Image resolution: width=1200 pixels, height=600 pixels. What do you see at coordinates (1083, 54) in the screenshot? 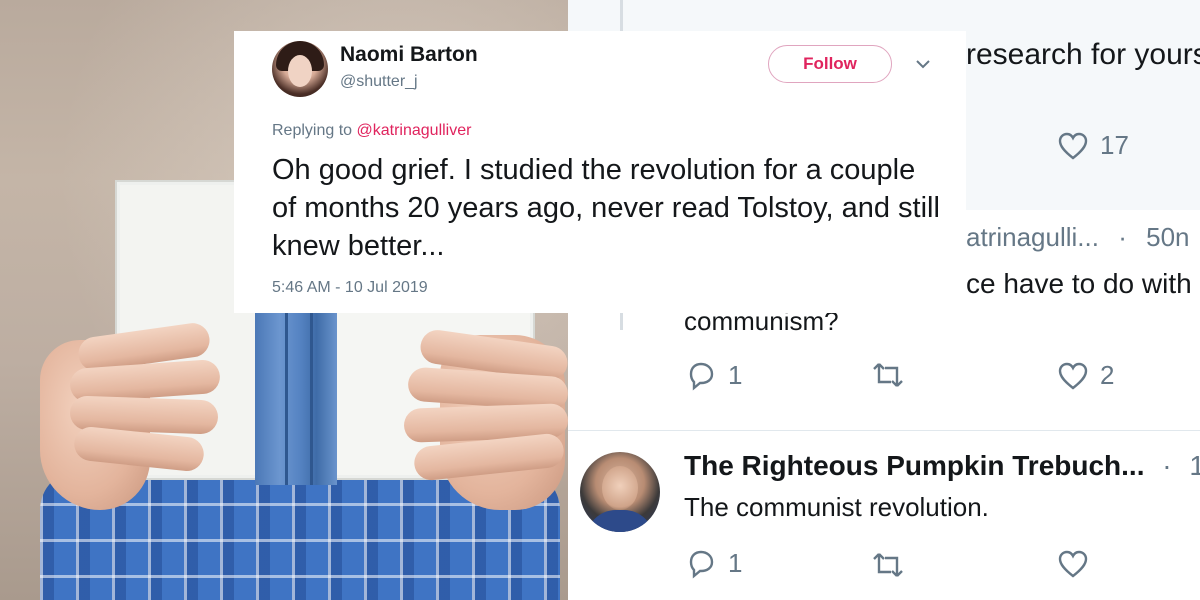
I see `tweet-text-fragment: research for yourse` at bounding box center [1083, 54].